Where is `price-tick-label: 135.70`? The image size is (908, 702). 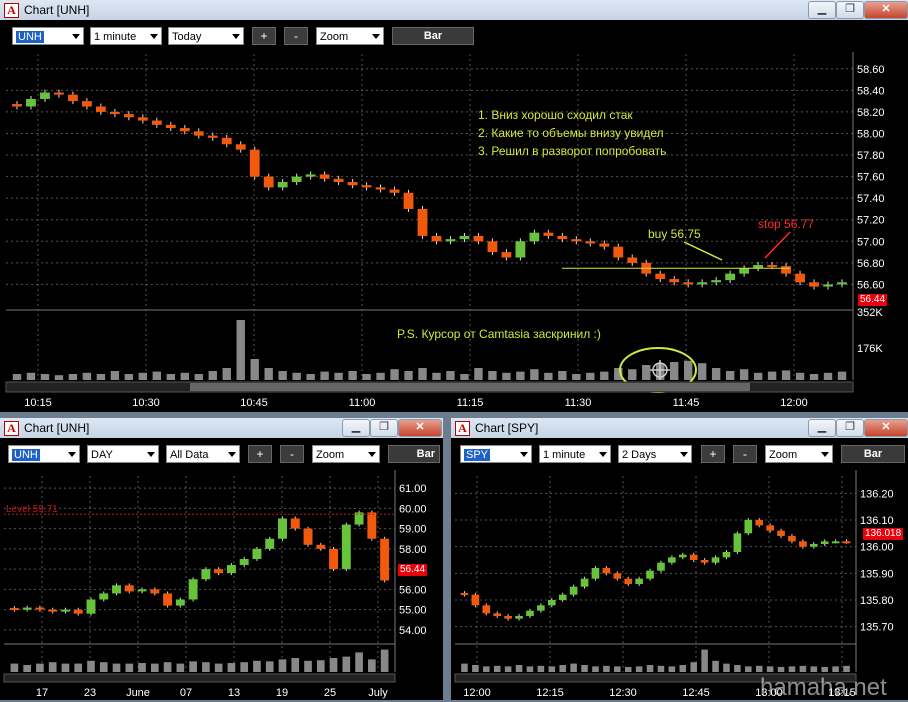
price-tick-label: 135.70 is located at coordinates (877, 628).